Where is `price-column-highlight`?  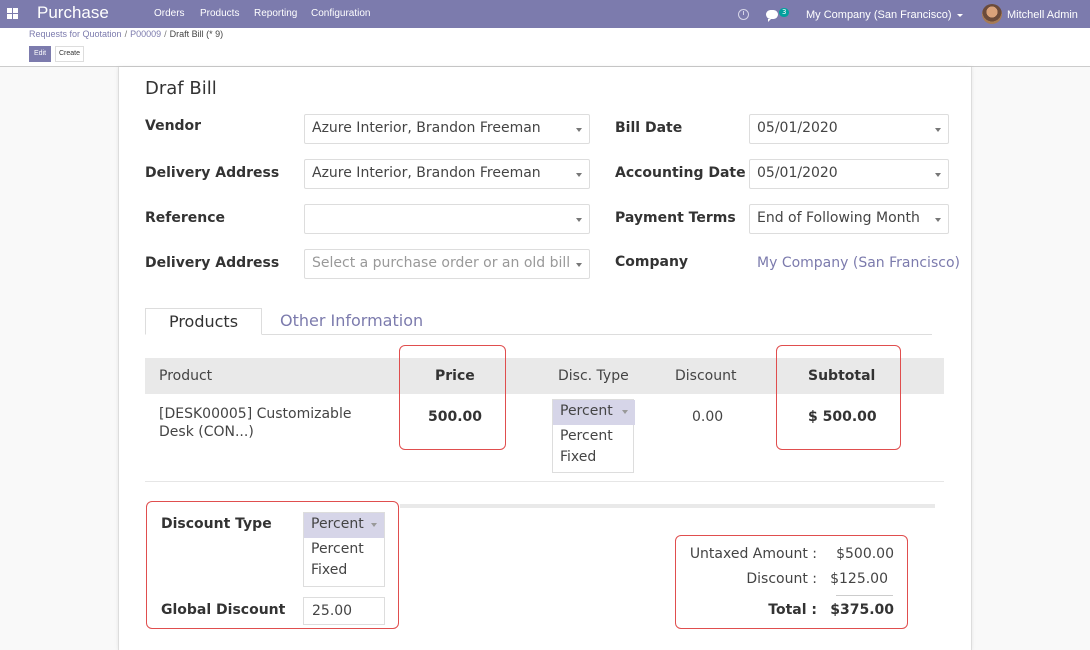
price-column-highlight is located at coordinates (452, 397).